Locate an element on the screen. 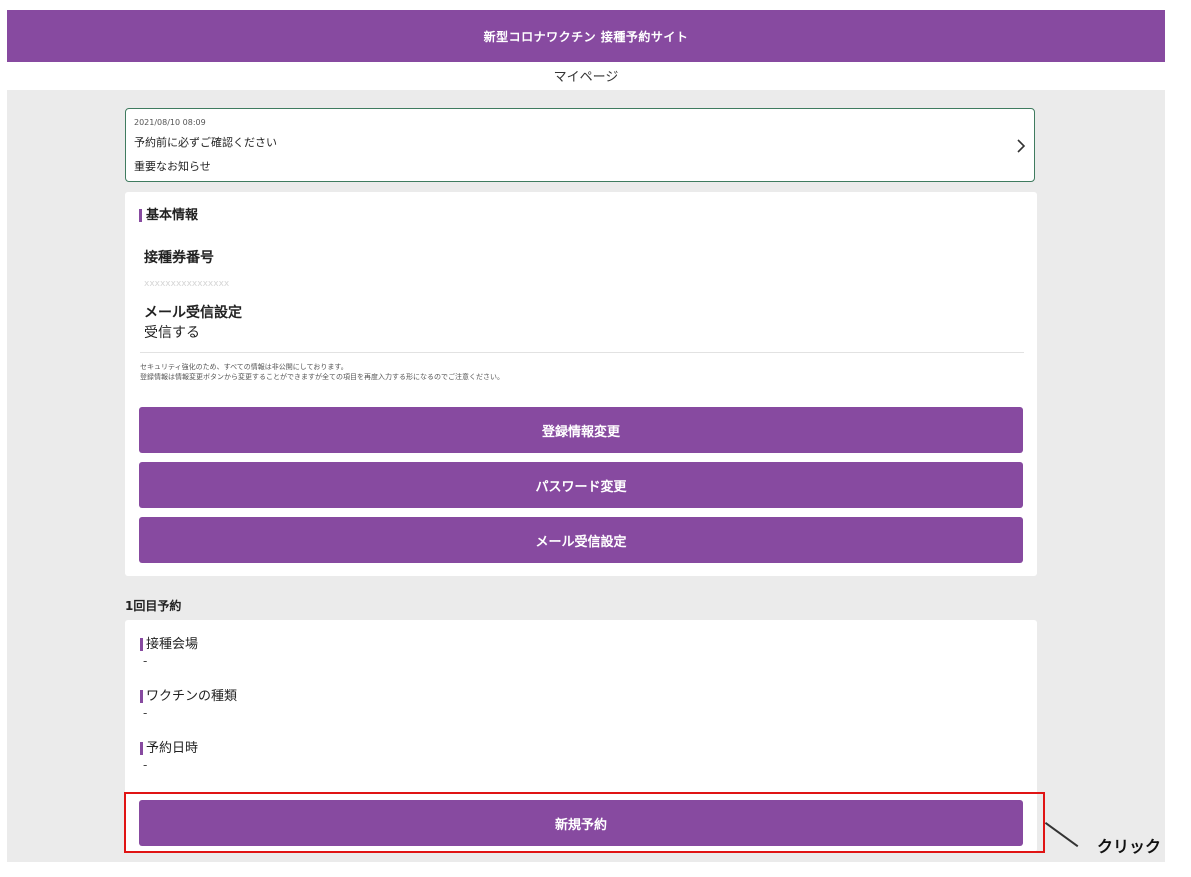 This screenshot has width=1191, height=877. notice-date: 2021/08/10 08:09 is located at coordinates (170, 122).